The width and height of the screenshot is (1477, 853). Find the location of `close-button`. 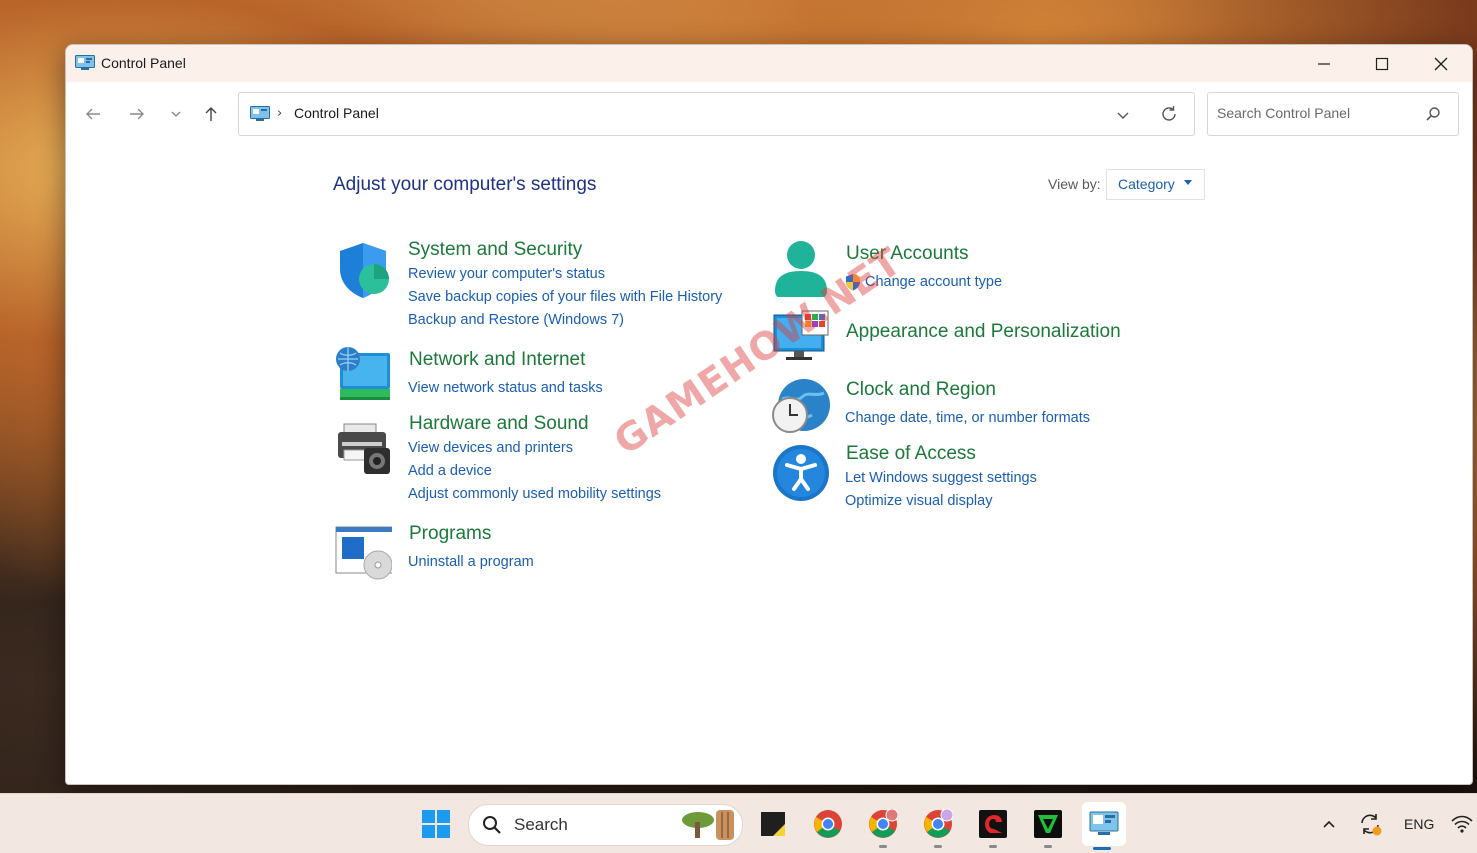

close-button is located at coordinates (1441, 63).